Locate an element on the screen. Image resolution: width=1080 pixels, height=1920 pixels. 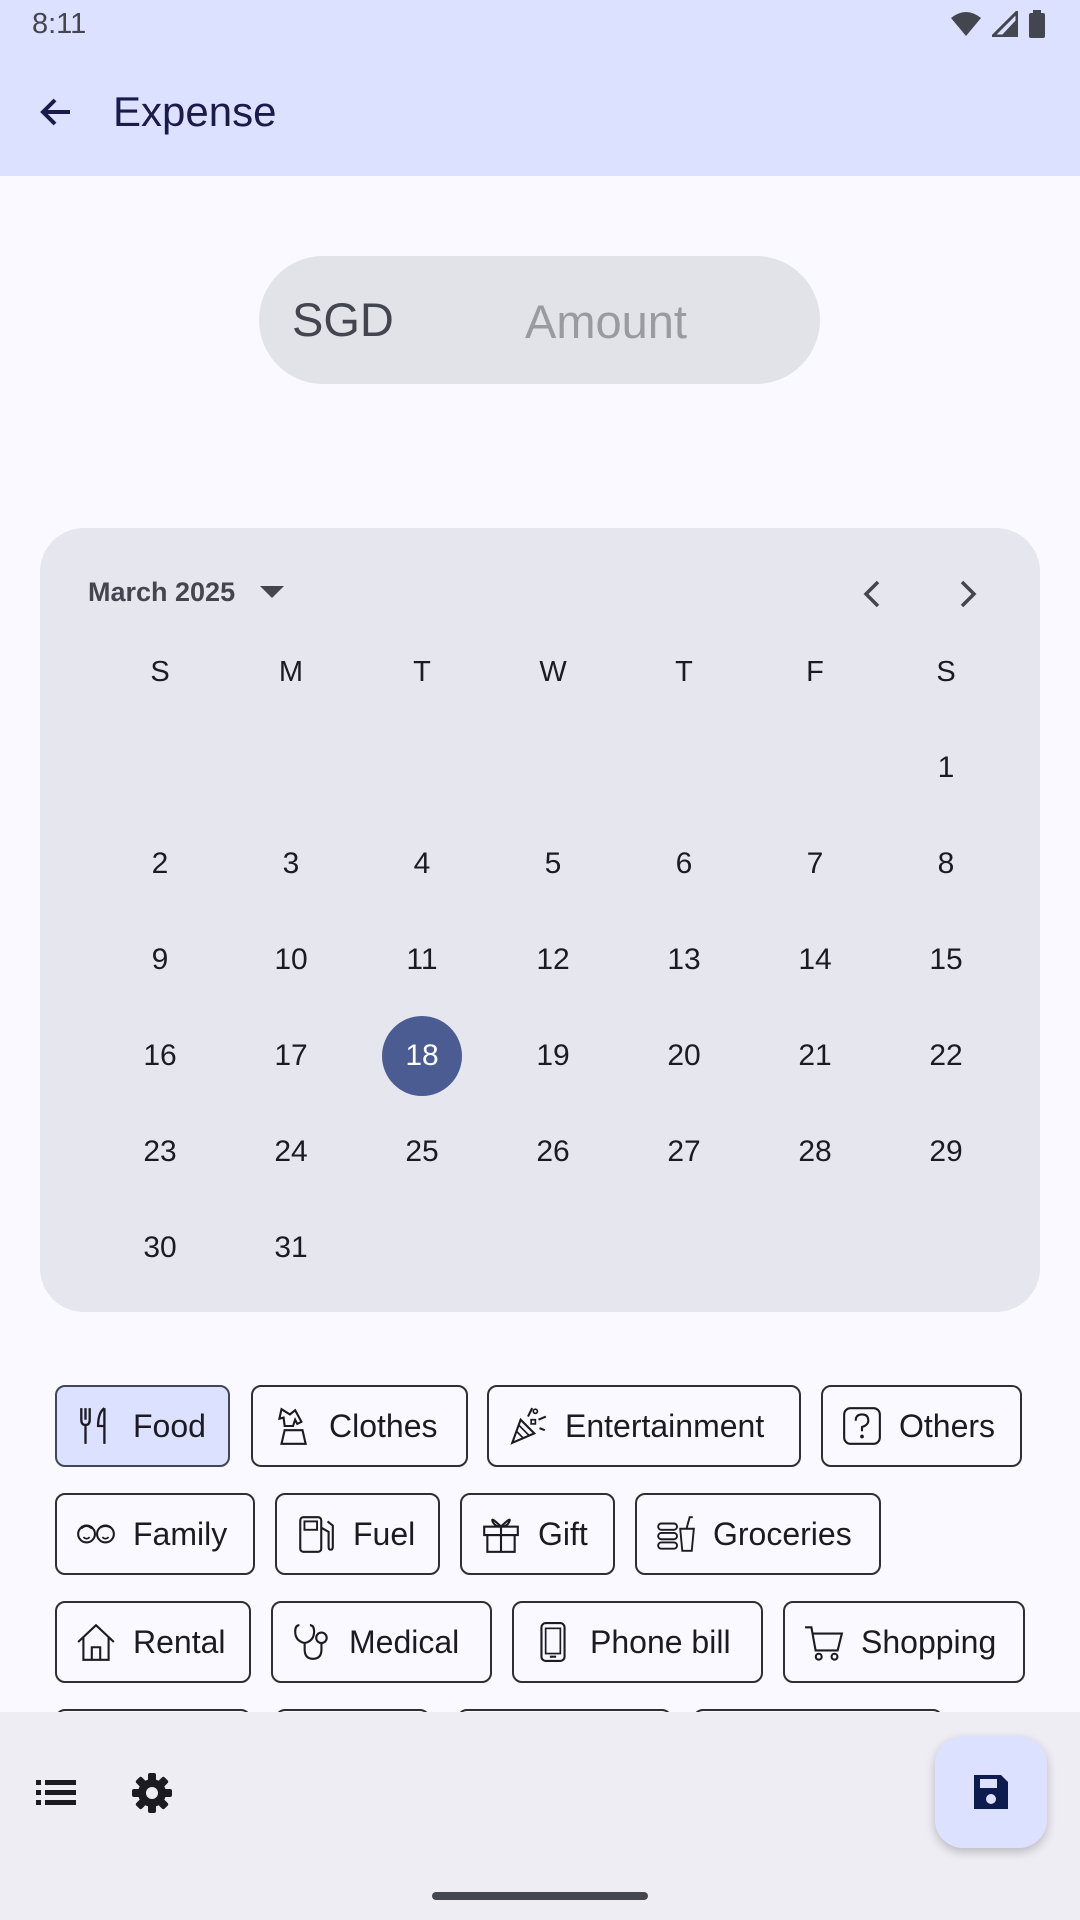
groceries-icon is located at coordinates (676, 1534).